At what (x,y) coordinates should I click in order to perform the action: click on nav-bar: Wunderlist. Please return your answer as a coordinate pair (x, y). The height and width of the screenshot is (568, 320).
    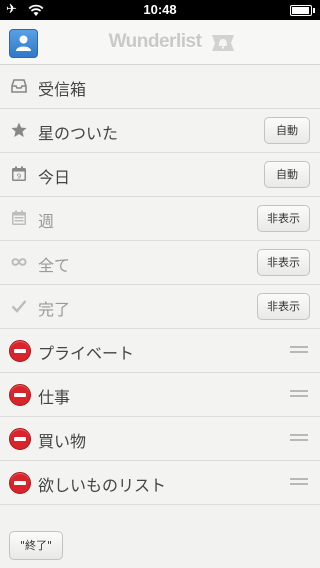
    Looking at the image, I should click on (160, 42).